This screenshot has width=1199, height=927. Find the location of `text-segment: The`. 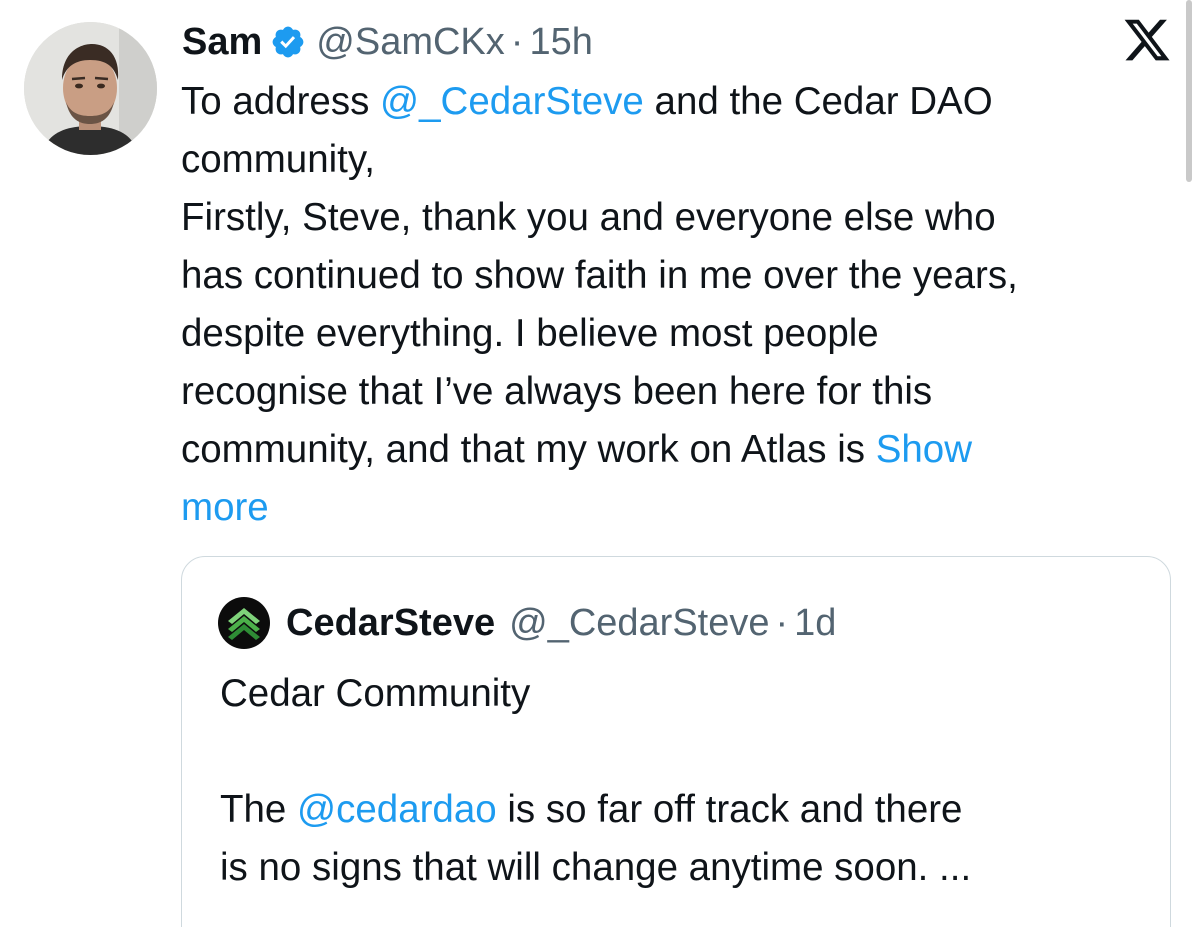

text-segment: The is located at coordinates (259, 809).